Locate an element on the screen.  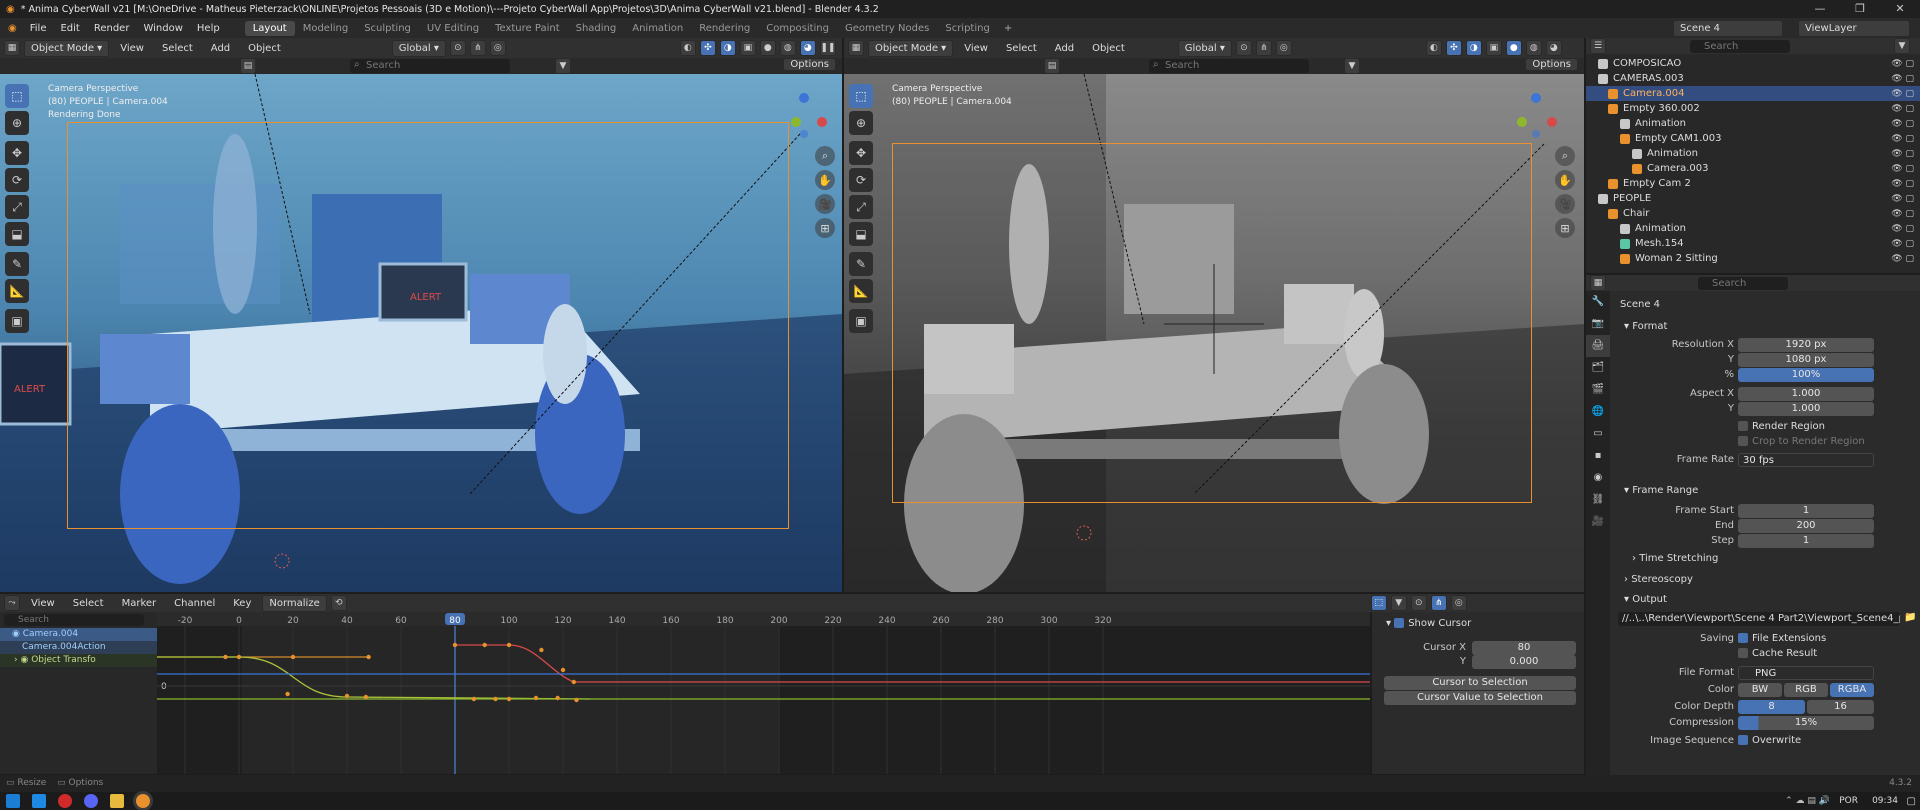
frame-range-section: ▾ Frame Range is located at coordinates (1661, 490).